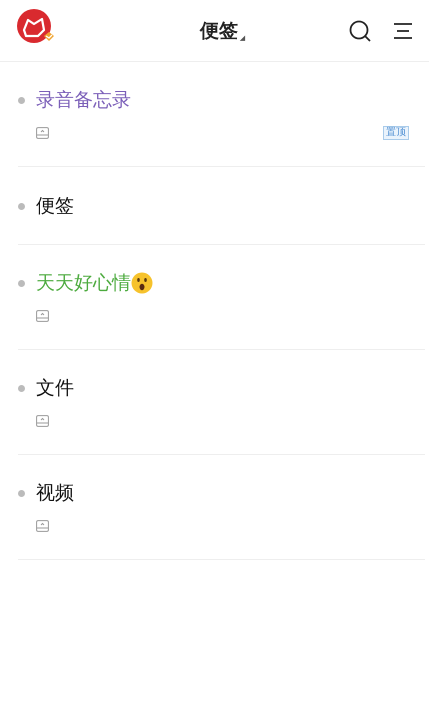 This screenshot has height=718, width=429. What do you see at coordinates (55, 206) in the screenshot?
I see `note-title: 便签` at bounding box center [55, 206].